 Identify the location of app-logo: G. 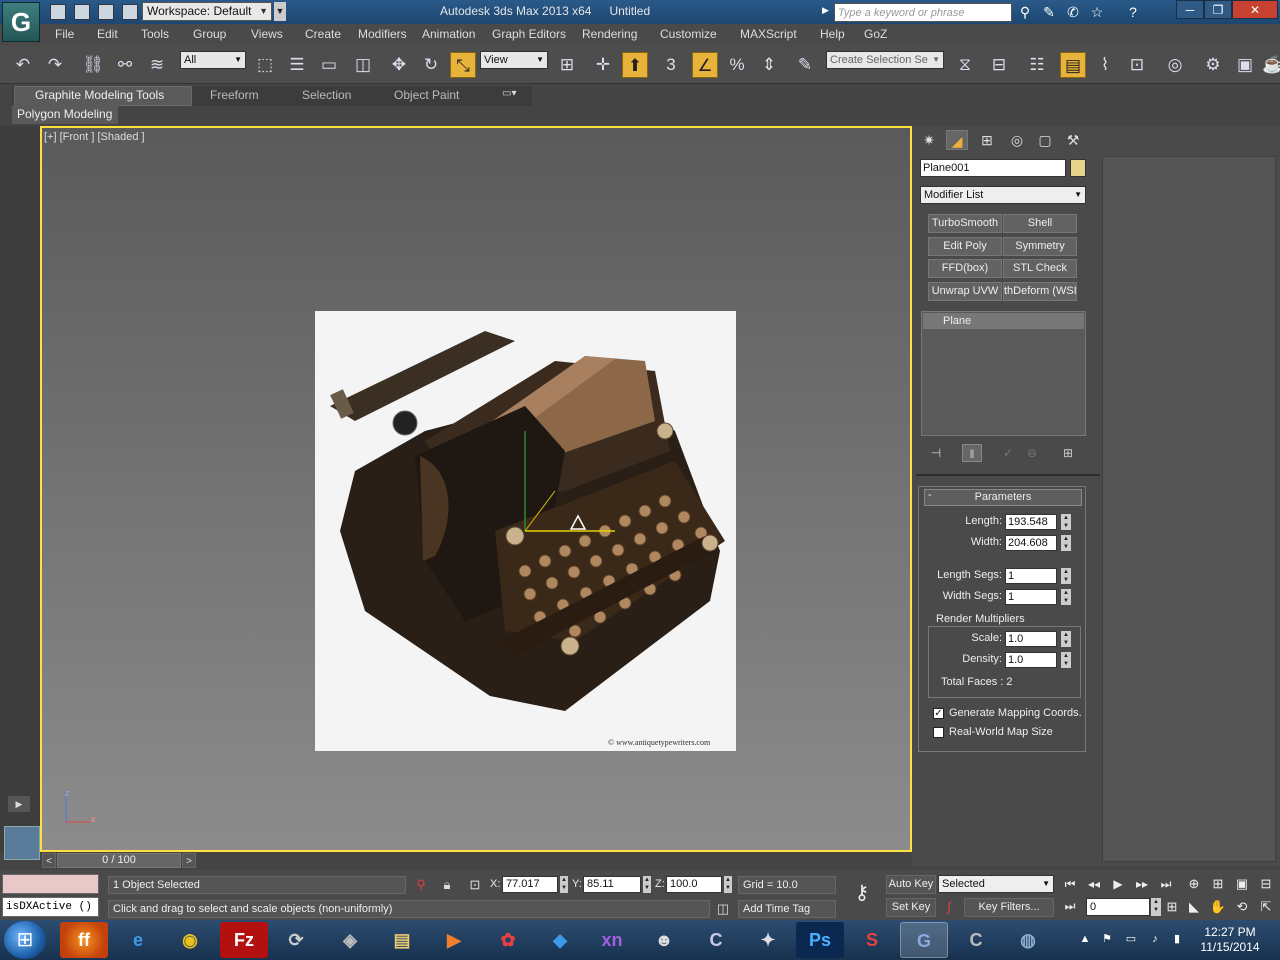
(21, 22).